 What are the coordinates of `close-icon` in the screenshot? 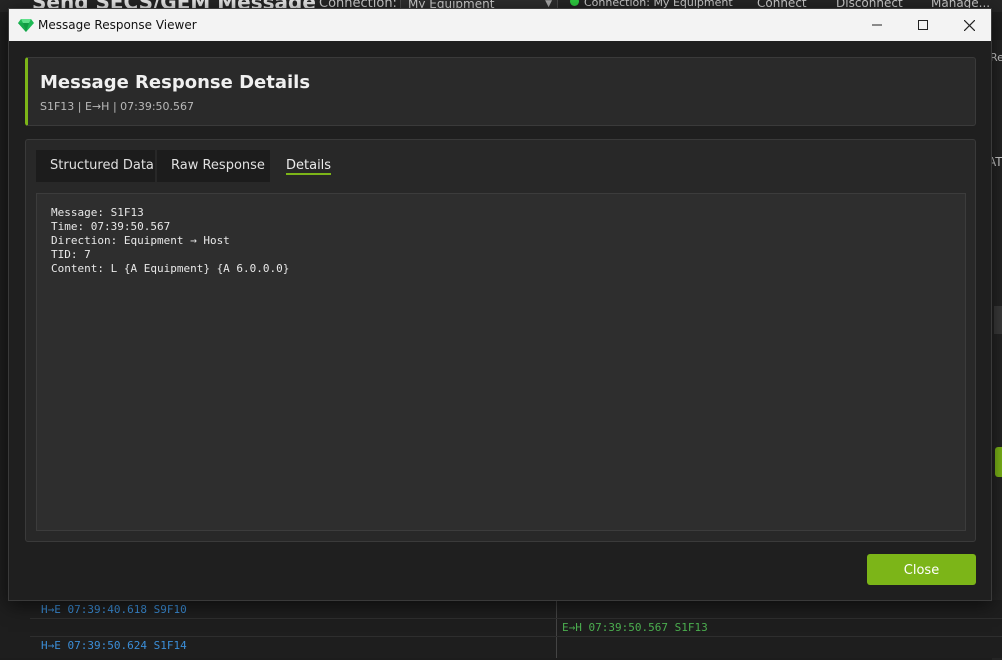 It's located at (969, 25).